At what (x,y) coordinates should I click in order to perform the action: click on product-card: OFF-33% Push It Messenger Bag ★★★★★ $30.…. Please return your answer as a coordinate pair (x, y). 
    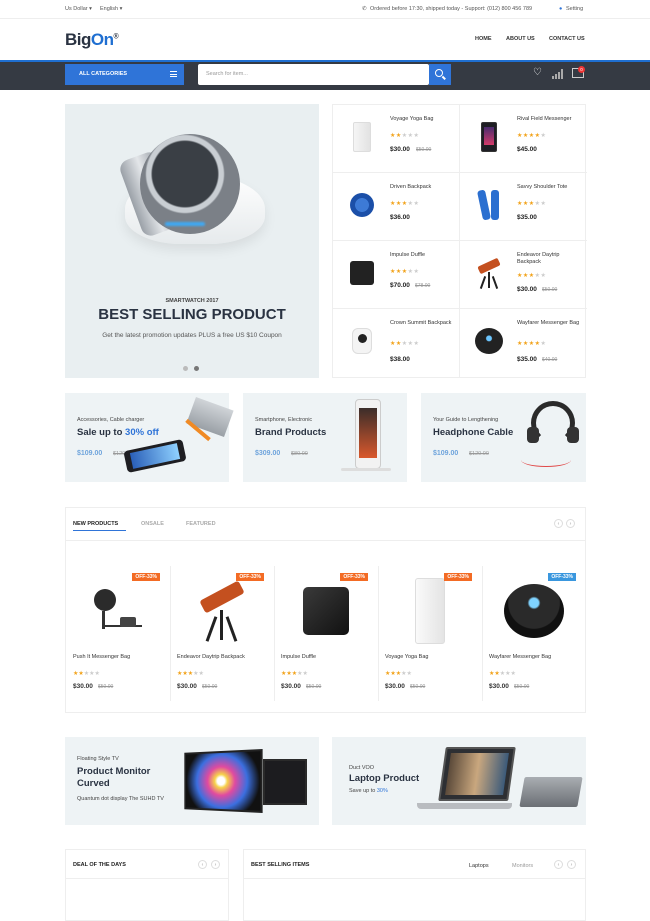
    Looking at the image, I should click on (118, 633).